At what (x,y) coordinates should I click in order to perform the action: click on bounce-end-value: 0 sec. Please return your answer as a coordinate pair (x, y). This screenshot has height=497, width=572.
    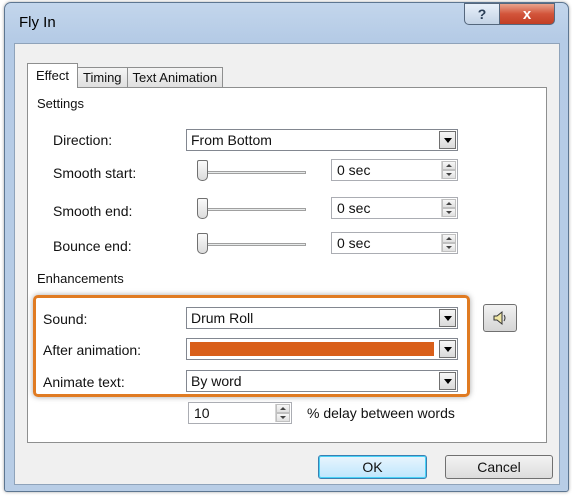
    Looking at the image, I should click on (354, 243).